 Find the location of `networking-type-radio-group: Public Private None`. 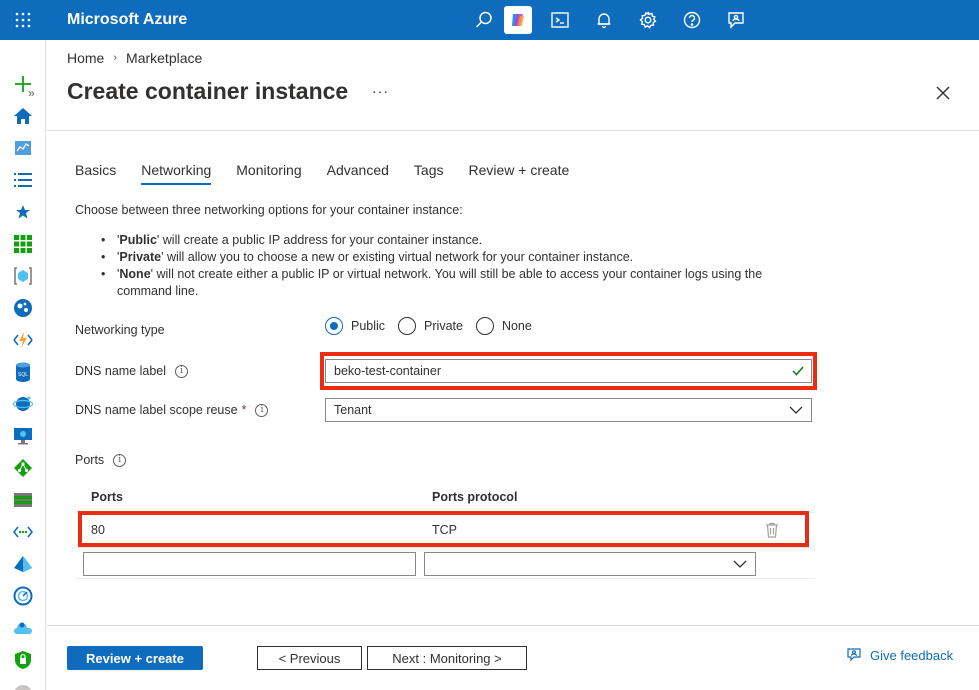

networking-type-radio-group: Public Private None is located at coordinates (435, 326).